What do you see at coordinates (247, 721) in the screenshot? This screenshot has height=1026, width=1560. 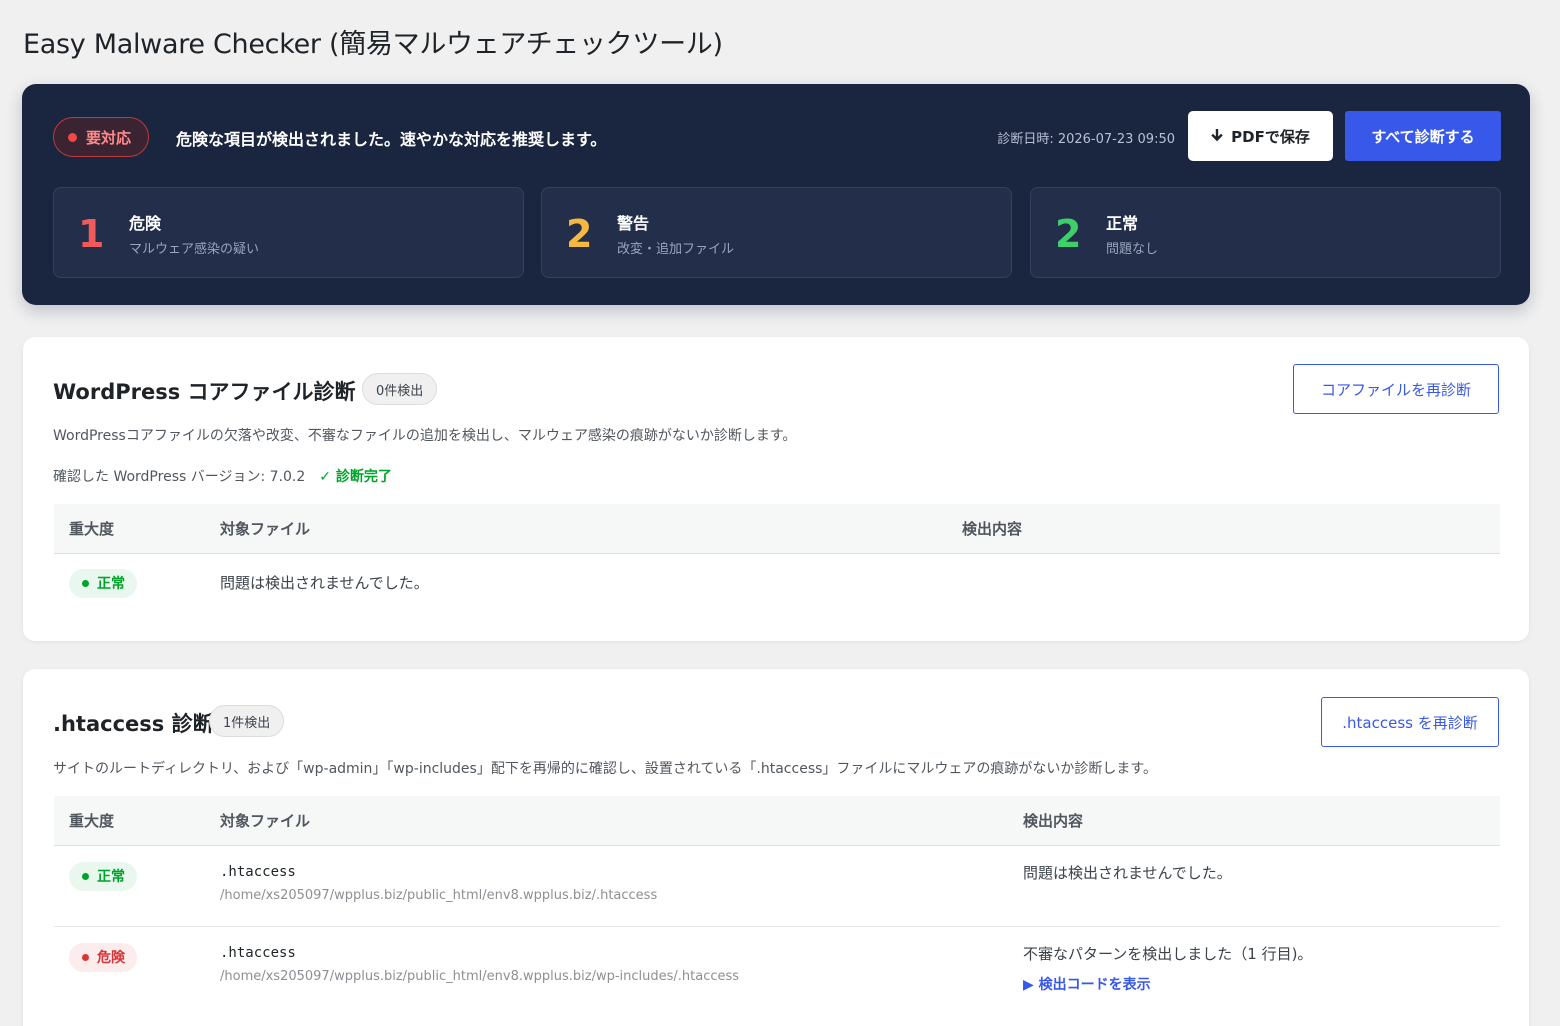 I see `htaccess-count-badge: 1件検出` at bounding box center [247, 721].